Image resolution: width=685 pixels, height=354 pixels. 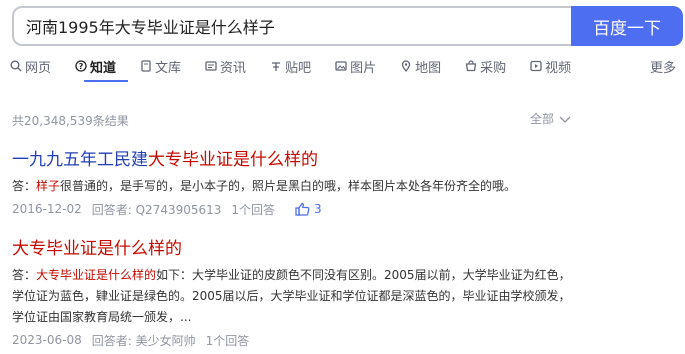 What do you see at coordinates (103, 68) in the screenshot?
I see `tab-label: 知道` at bounding box center [103, 68].